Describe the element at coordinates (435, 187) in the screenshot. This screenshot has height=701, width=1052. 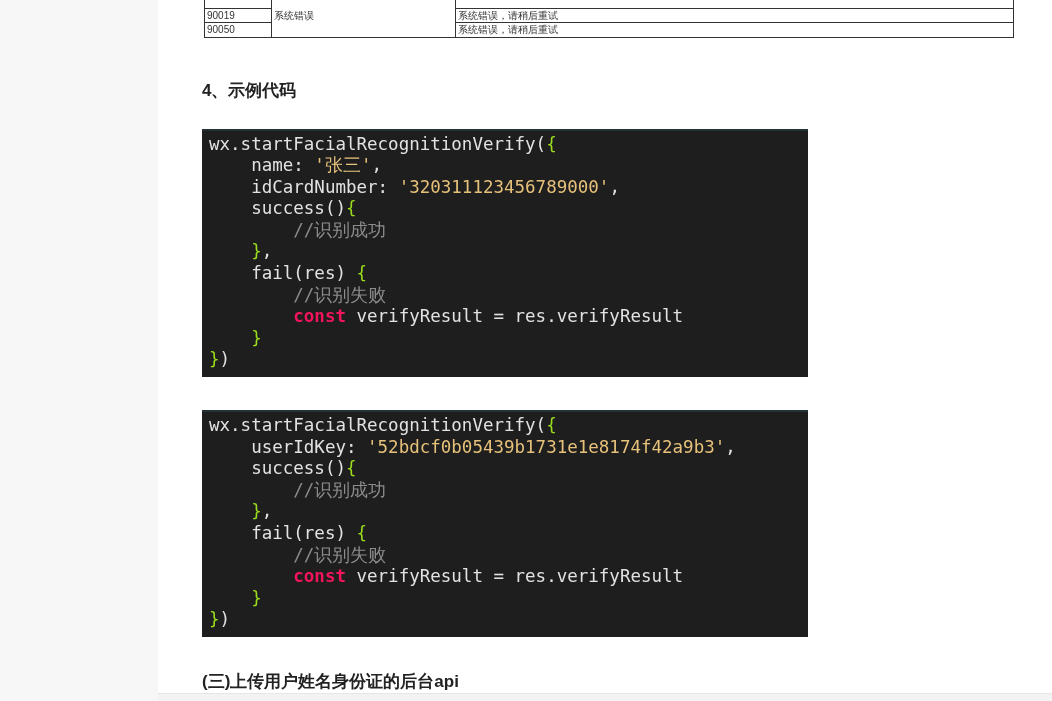
I see `code-line: idCardNumber: '320311123456789000',` at that location.